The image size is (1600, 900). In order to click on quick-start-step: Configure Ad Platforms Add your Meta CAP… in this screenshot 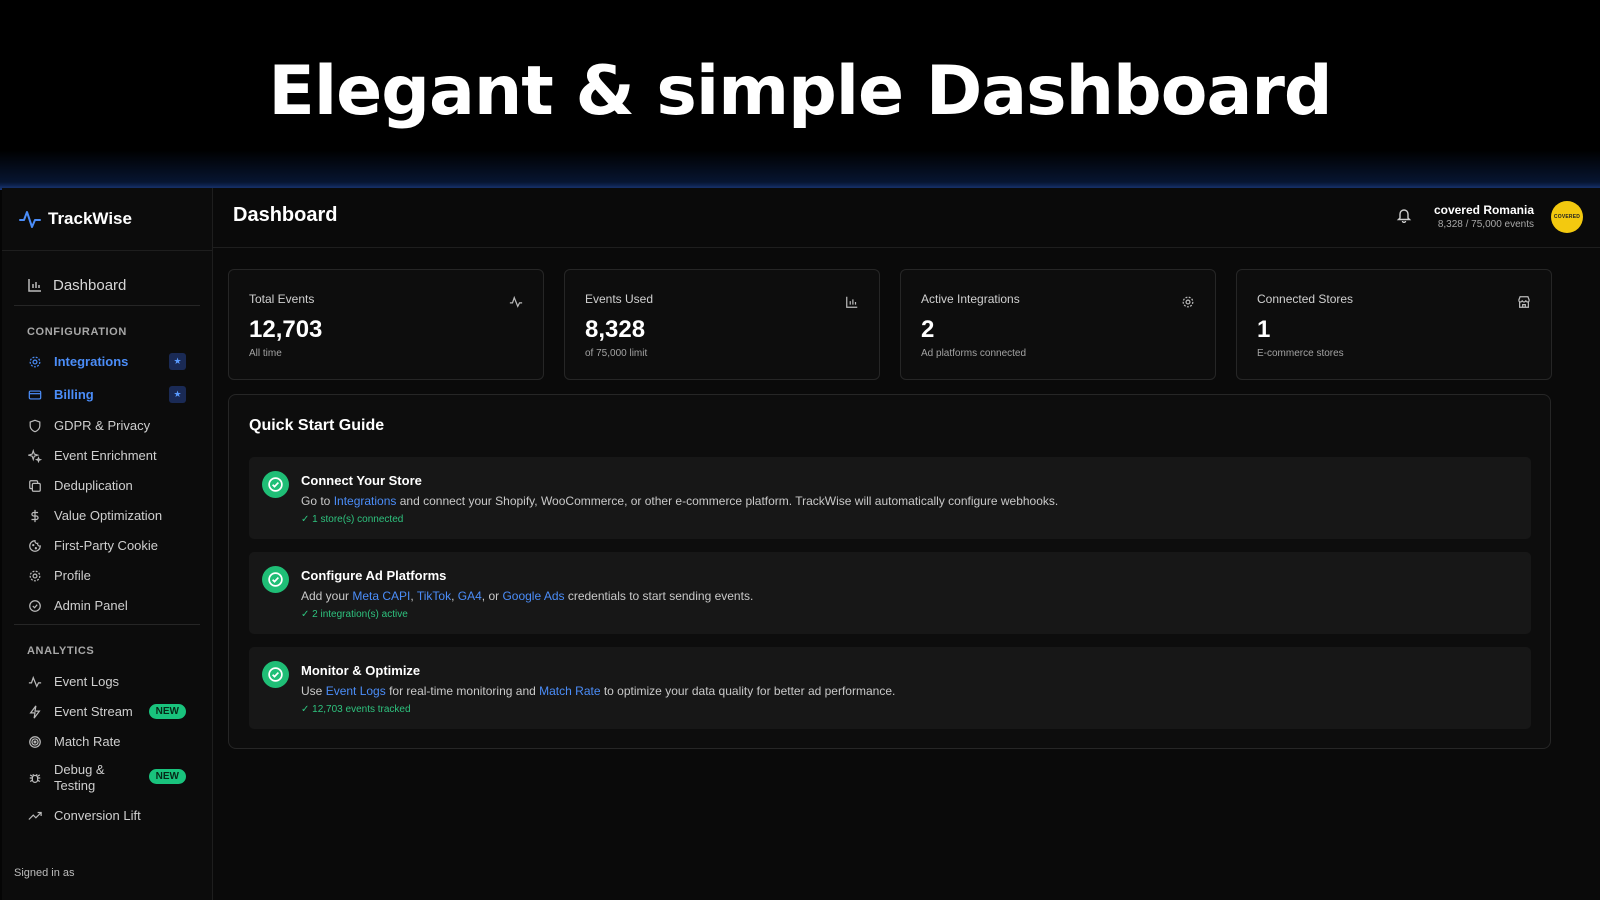, I will do `click(890, 593)`.